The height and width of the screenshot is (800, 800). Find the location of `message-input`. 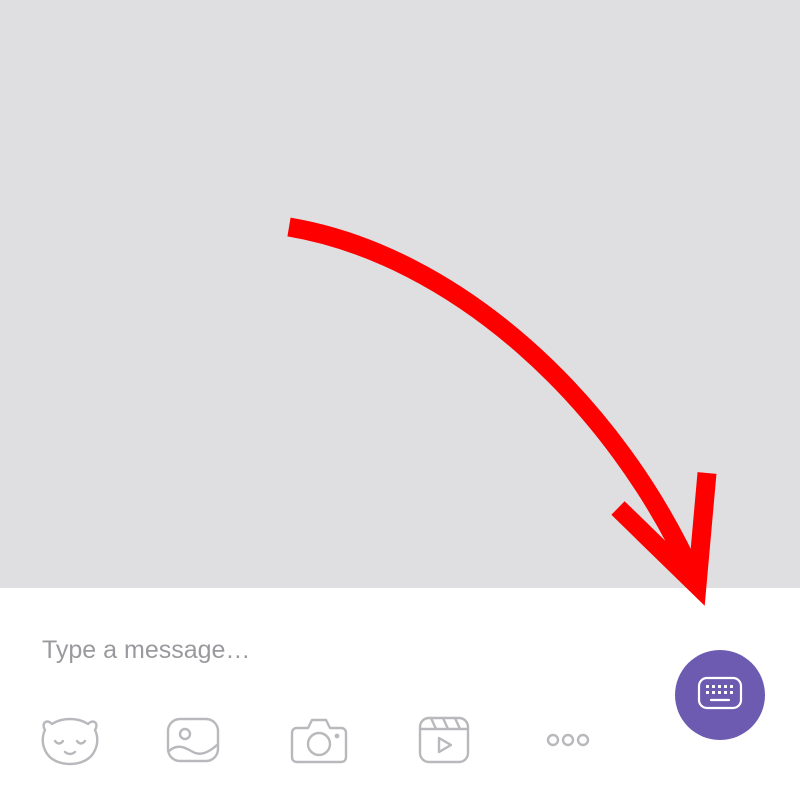

message-input is located at coordinates (342, 650).